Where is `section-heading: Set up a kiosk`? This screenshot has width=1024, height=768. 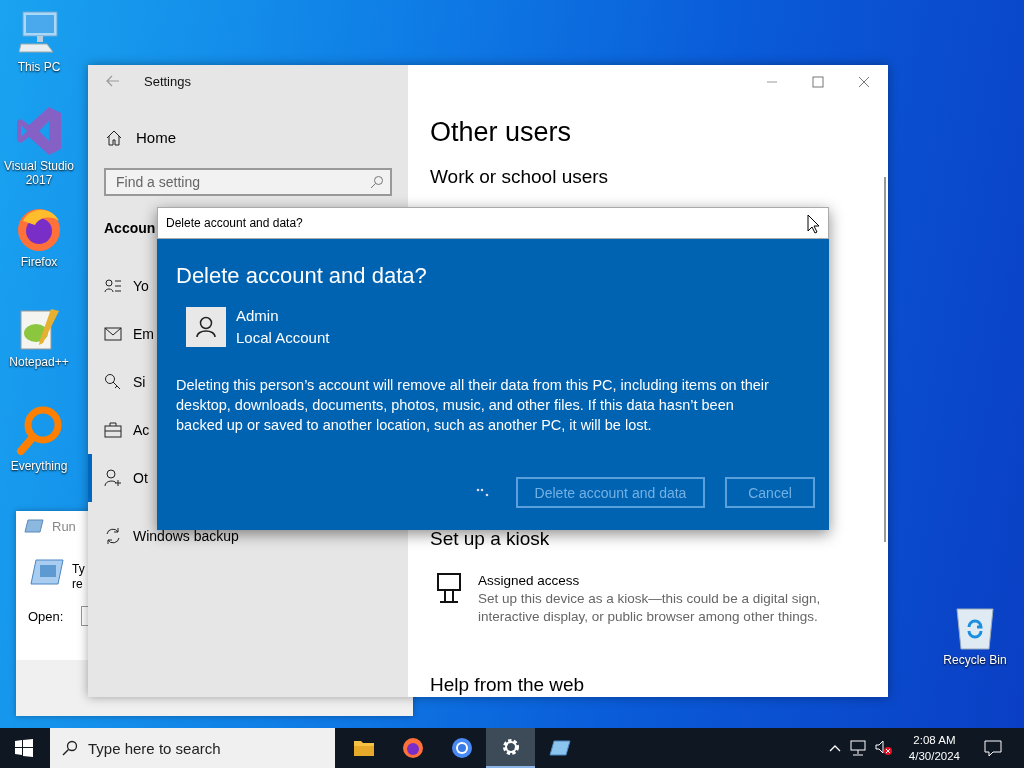 section-heading: Set up a kiosk is located at coordinates (490, 539).